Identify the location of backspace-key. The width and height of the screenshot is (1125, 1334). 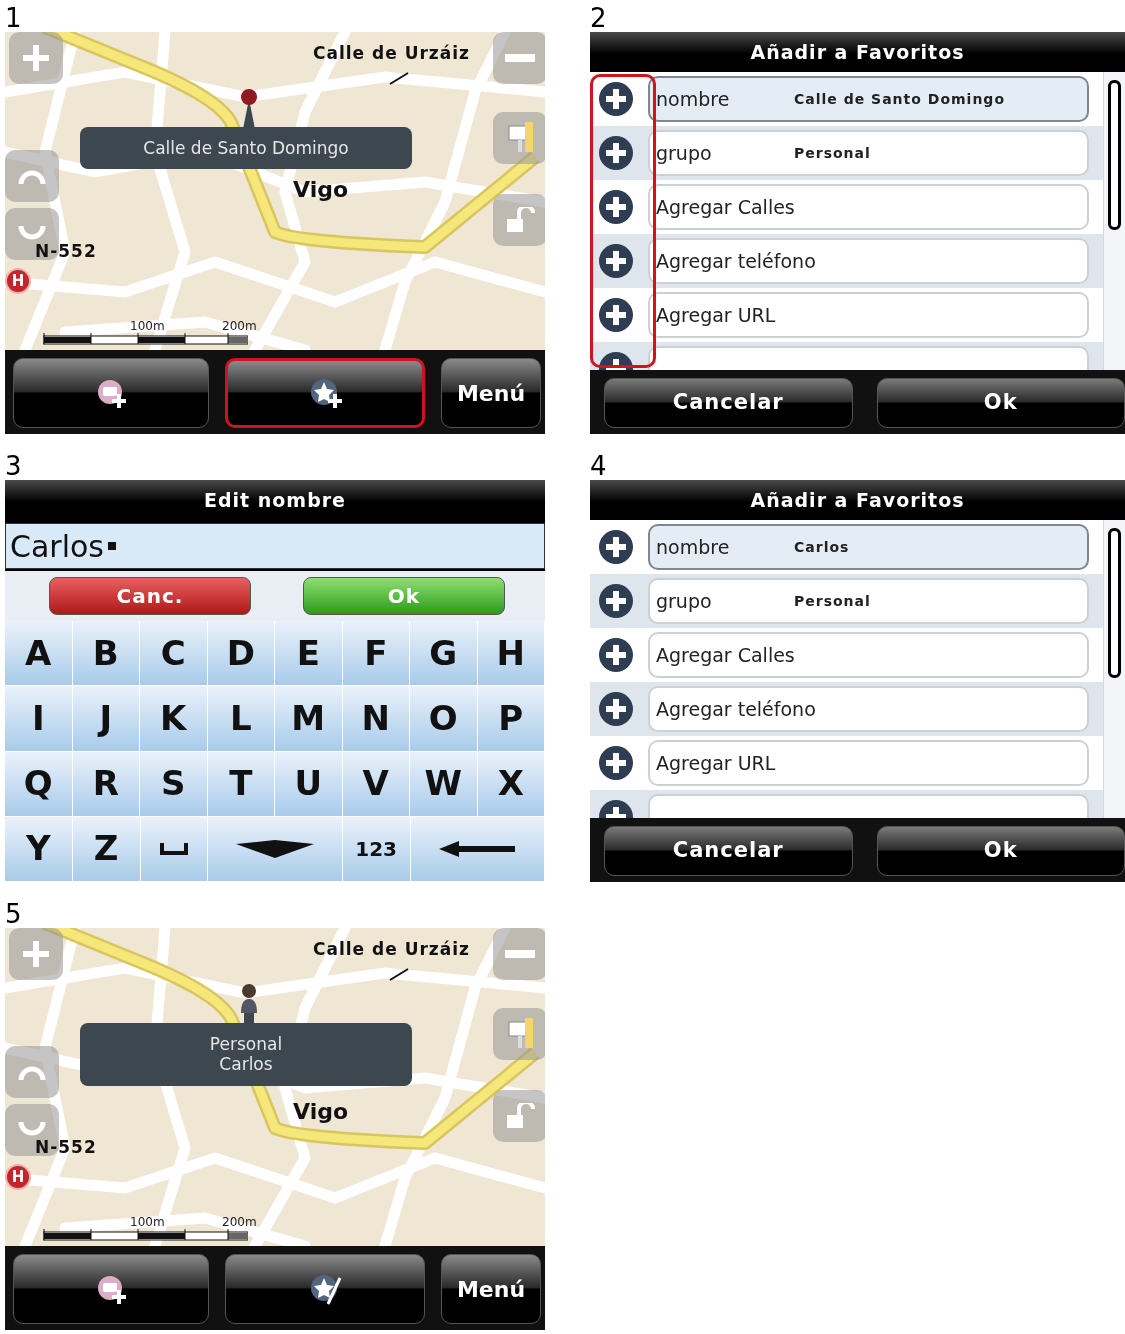
(477, 849).